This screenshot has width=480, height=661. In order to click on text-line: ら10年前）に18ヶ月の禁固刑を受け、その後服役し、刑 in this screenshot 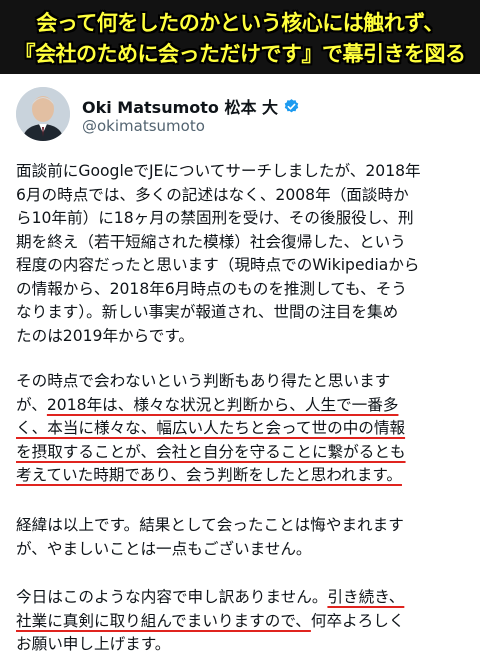, I will do `click(215, 218)`.